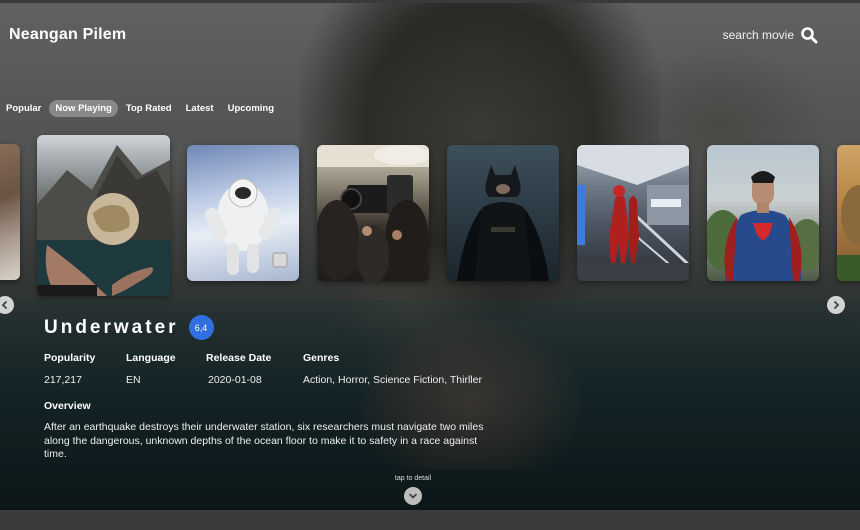 This screenshot has width=860, height=530. Describe the element at coordinates (67, 406) in the screenshot. I see `overview-label: Overview` at that location.